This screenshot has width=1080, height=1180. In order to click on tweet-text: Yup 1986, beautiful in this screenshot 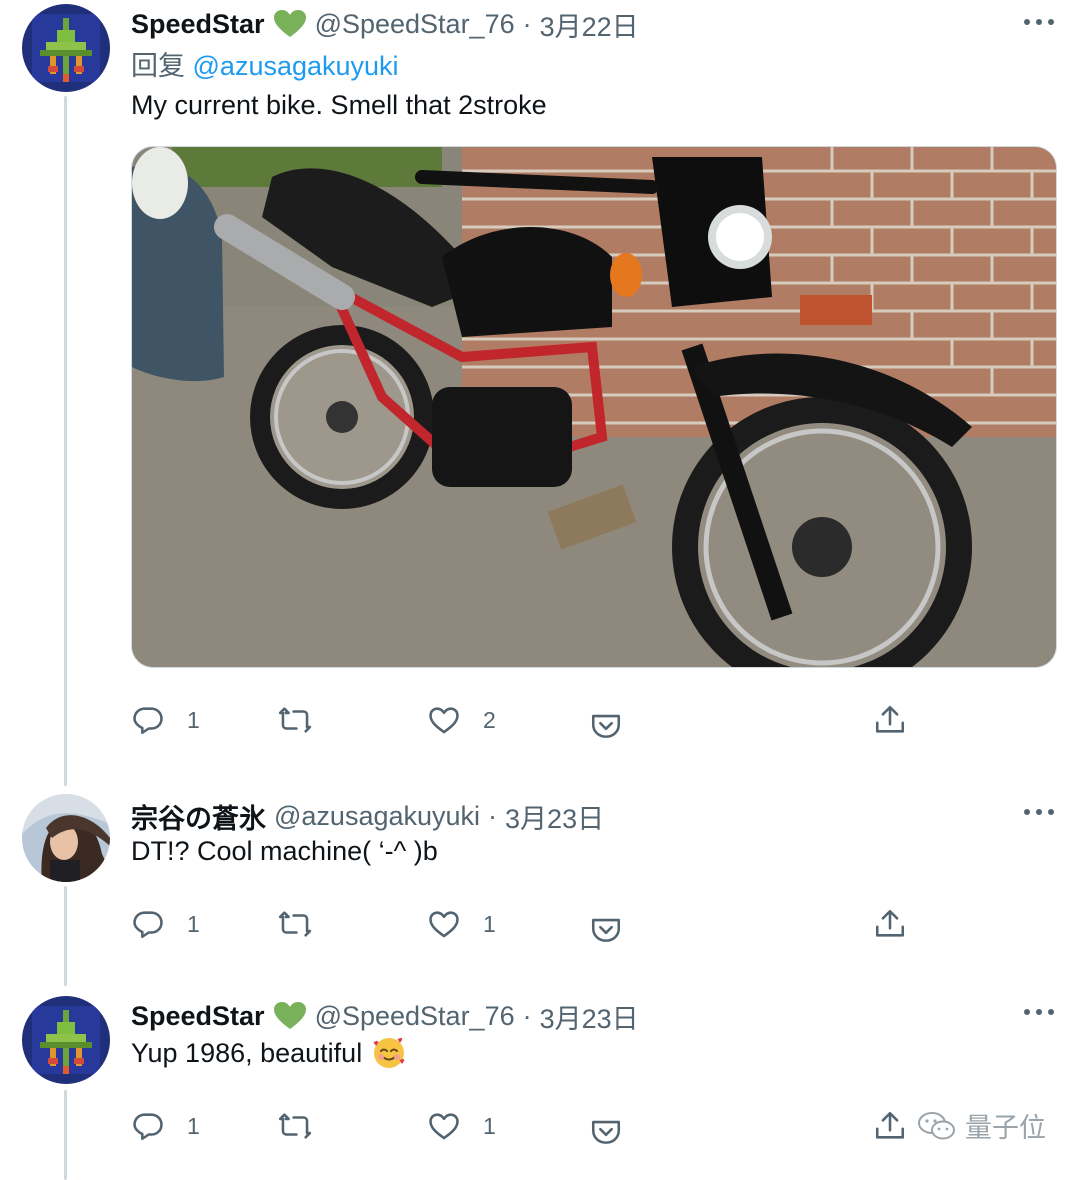, I will do `click(247, 1052)`.